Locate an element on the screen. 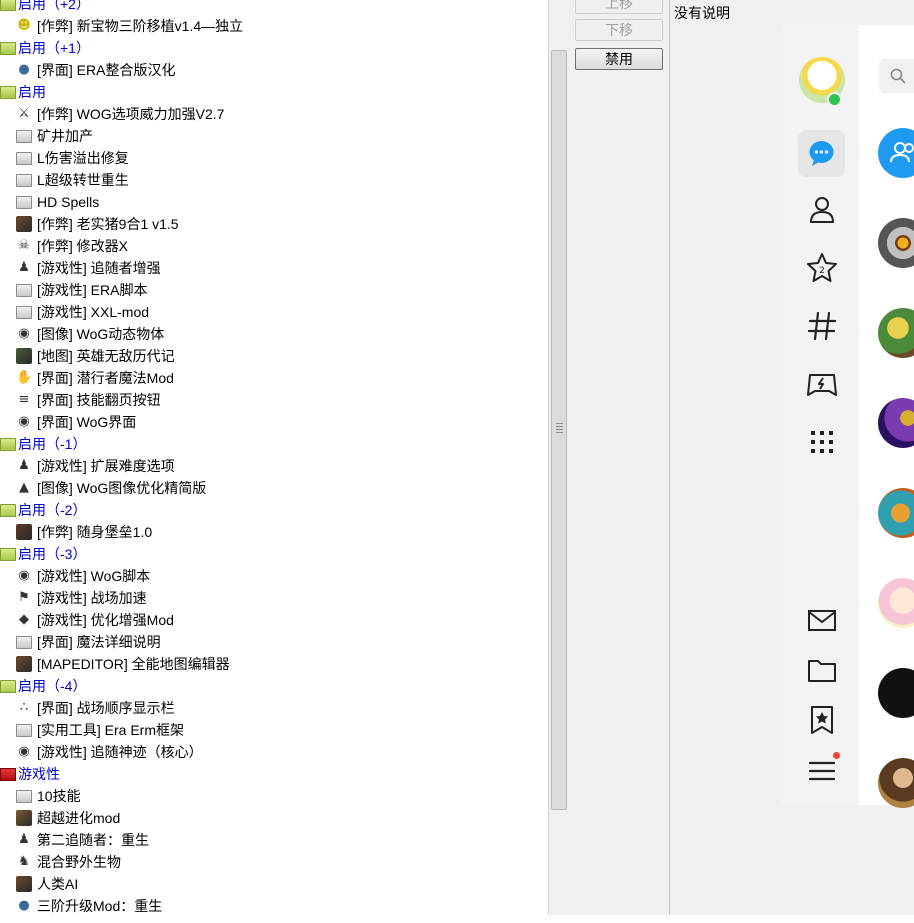 The image size is (914, 923). disable-button: 禁用 is located at coordinates (619, 59).